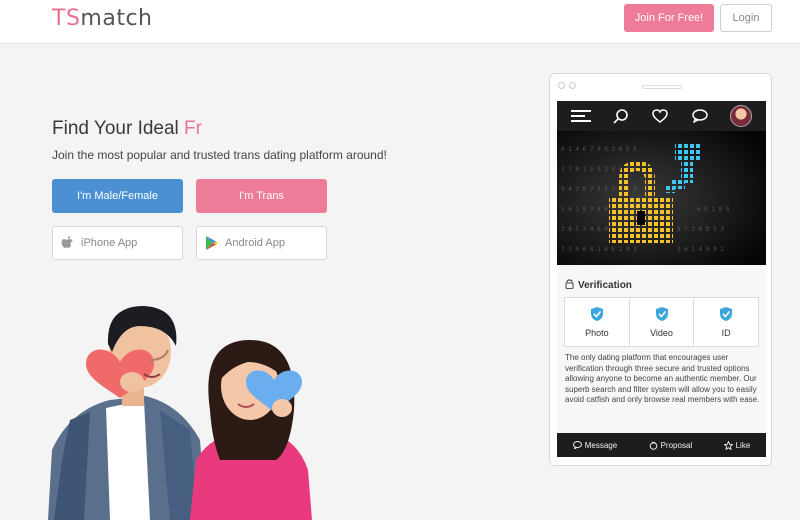 This screenshot has width=800, height=520. I want to click on logo-text: match, so click(116, 18).